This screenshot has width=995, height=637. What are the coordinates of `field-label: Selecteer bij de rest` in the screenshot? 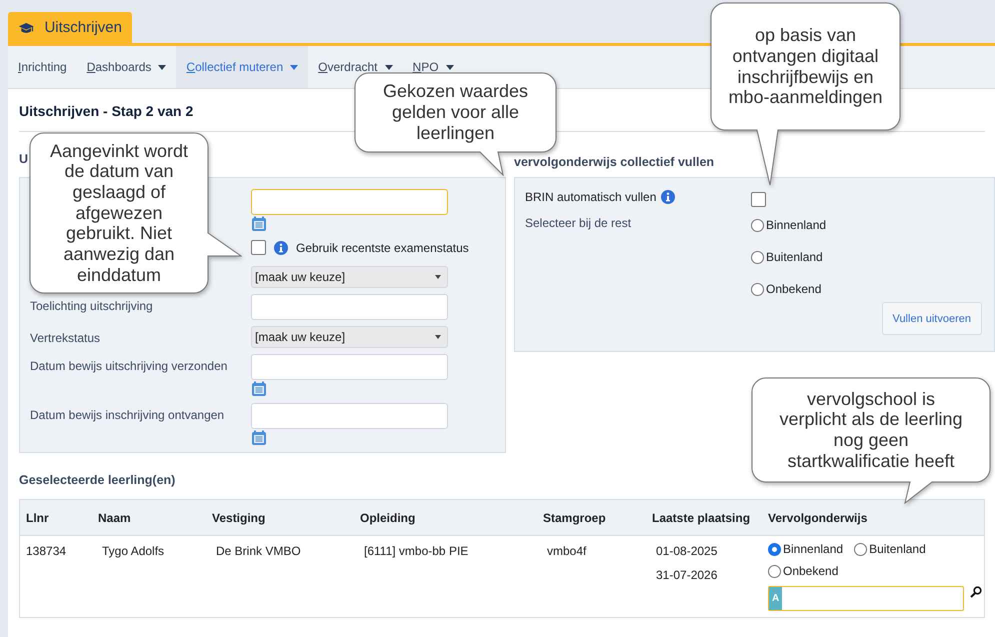 It's located at (578, 223).